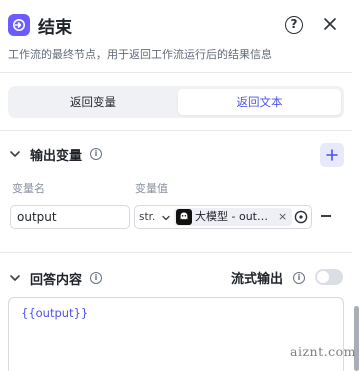 The height and width of the screenshot is (371, 361). Describe the element at coordinates (70, 217) in the screenshot. I see `variable-name-input: output` at that location.